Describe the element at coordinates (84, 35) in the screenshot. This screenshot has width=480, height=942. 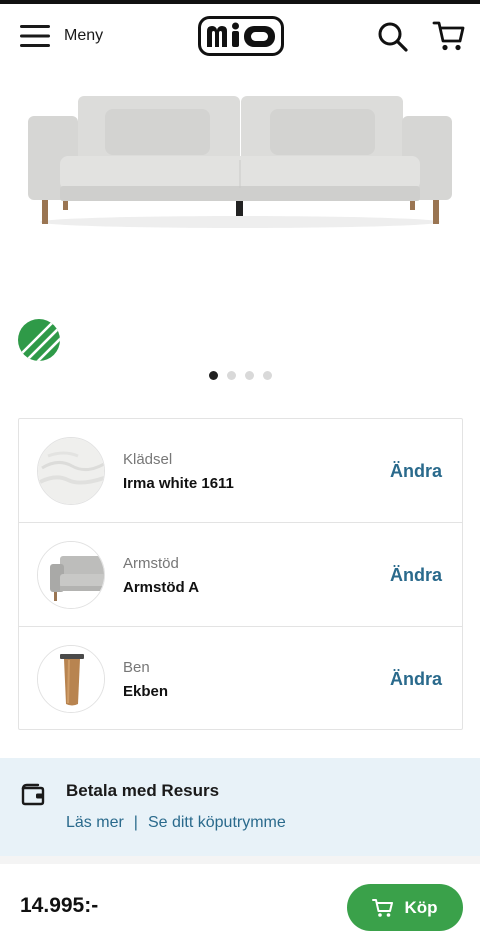
I see `menu-label: Meny` at that location.